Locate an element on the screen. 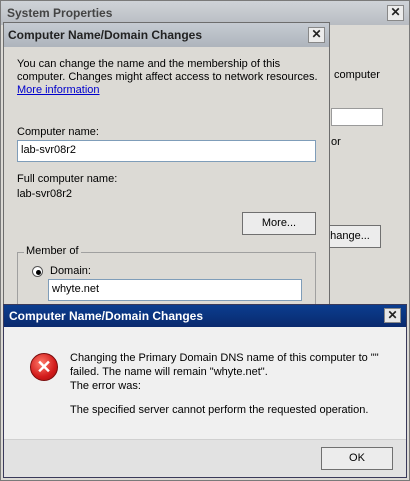  ok-button: OK is located at coordinates (357, 458).